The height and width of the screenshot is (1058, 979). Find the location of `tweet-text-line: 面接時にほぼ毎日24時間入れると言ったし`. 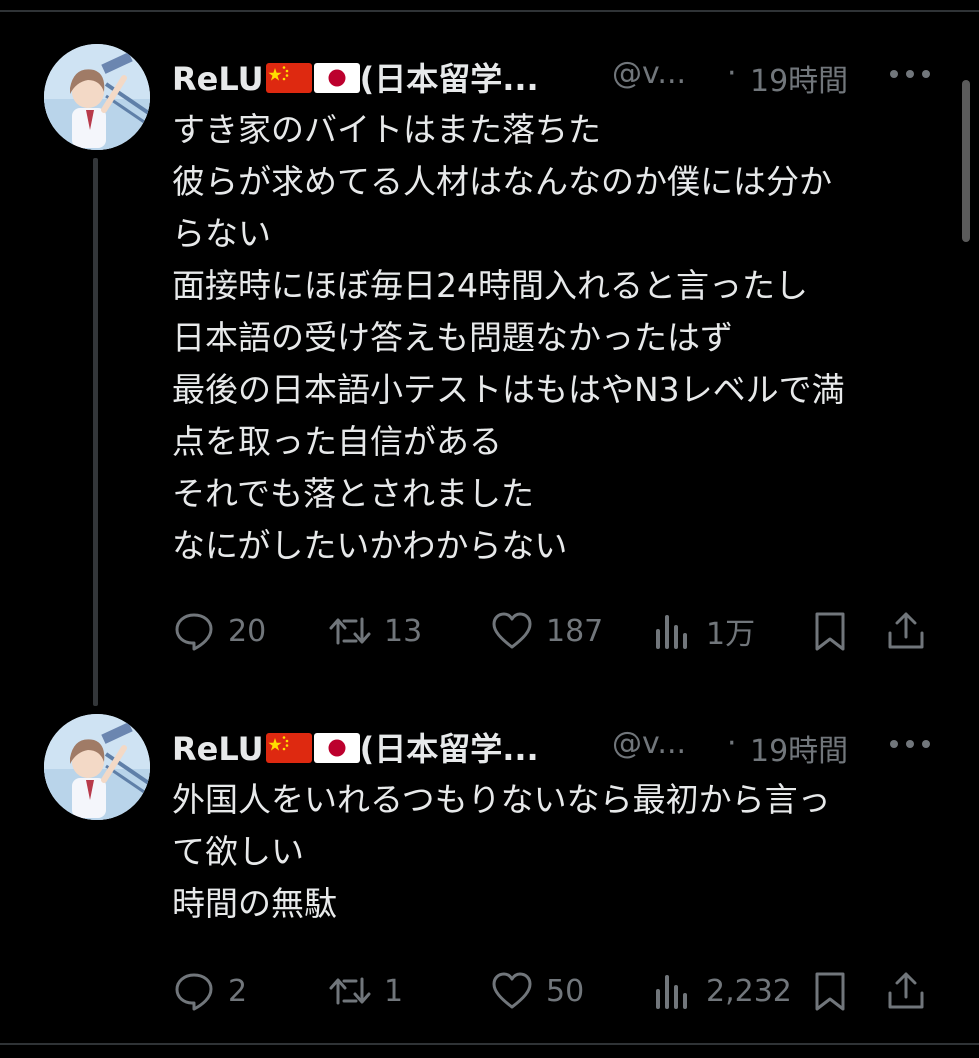

tweet-text-line: 面接時にほぼ毎日24時間入れると言ったし is located at coordinates (490, 285).